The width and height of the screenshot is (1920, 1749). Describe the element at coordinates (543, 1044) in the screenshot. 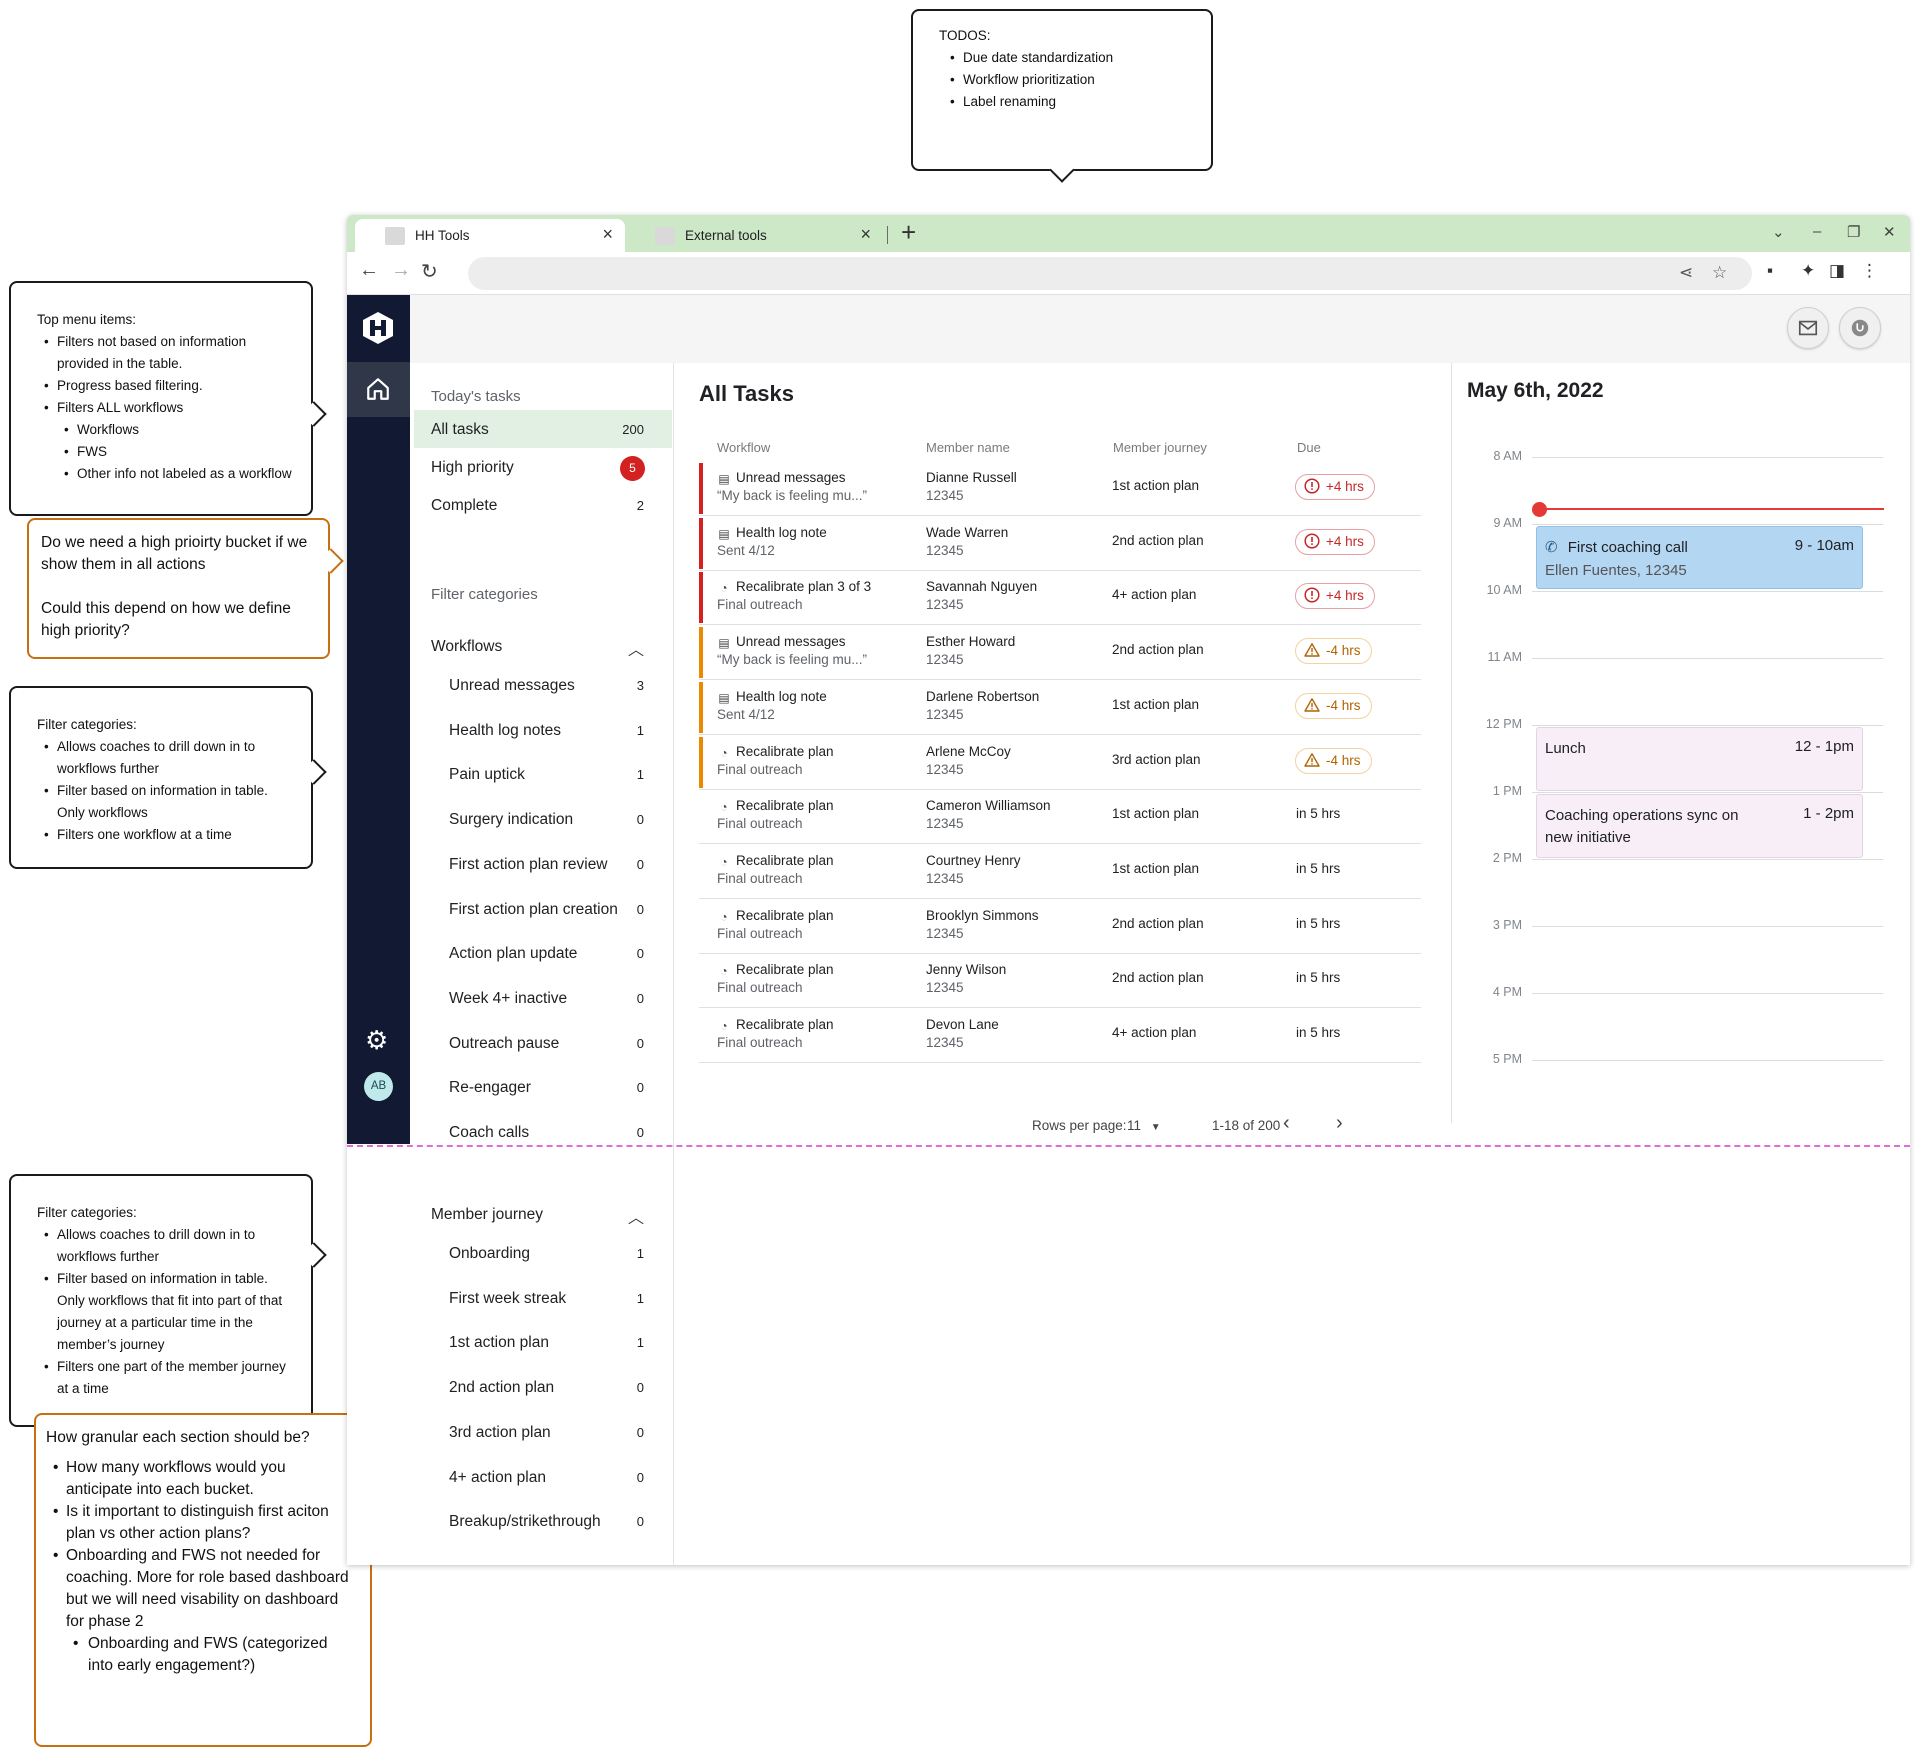

I see `workflow-filter-item: Outreach pause 0` at that location.